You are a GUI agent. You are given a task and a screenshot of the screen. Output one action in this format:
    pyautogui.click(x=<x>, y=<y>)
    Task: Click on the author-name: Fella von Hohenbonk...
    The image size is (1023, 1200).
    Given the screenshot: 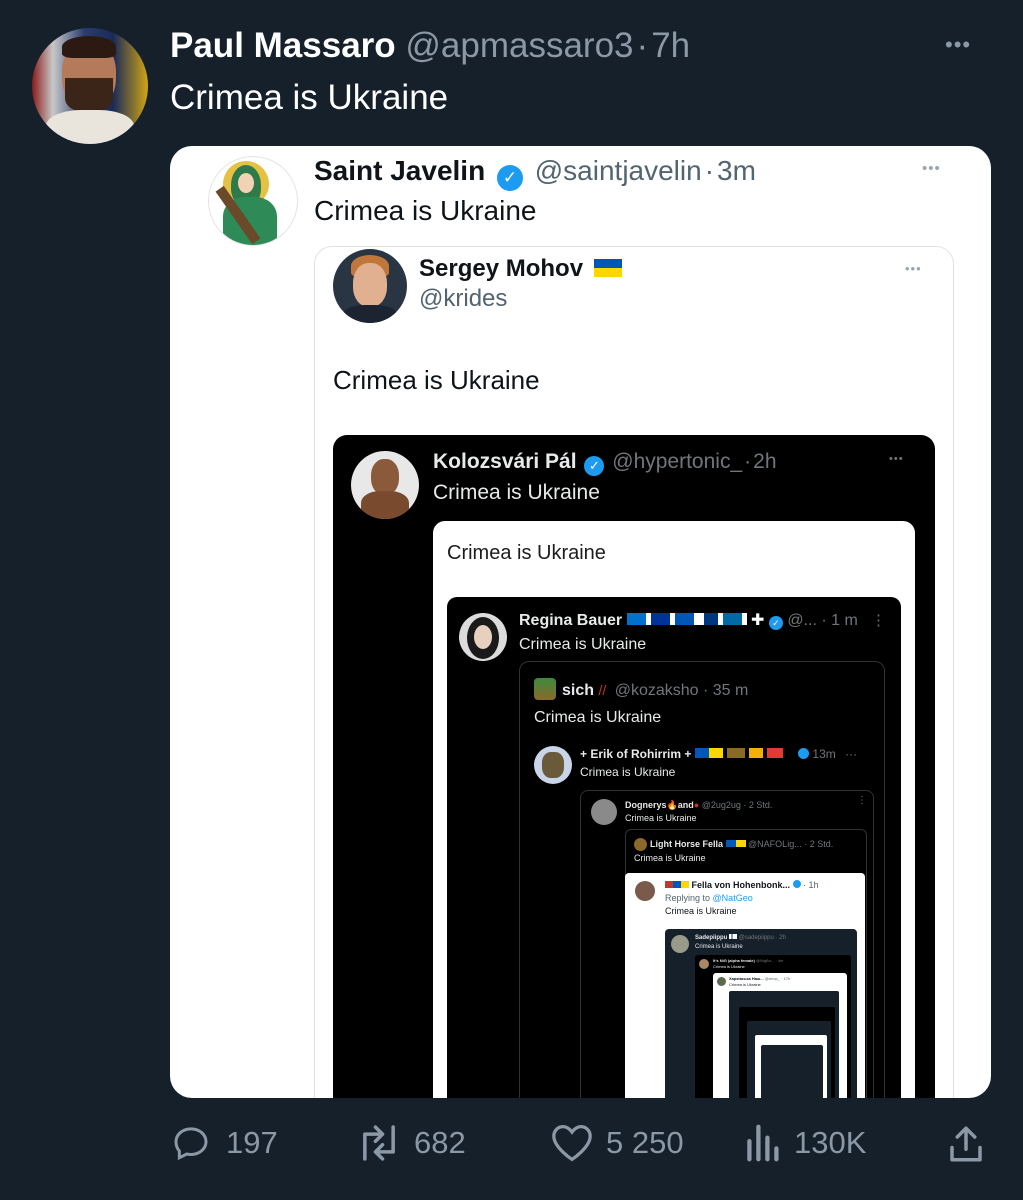 What is the action you would take?
    pyautogui.click(x=741, y=885)
    